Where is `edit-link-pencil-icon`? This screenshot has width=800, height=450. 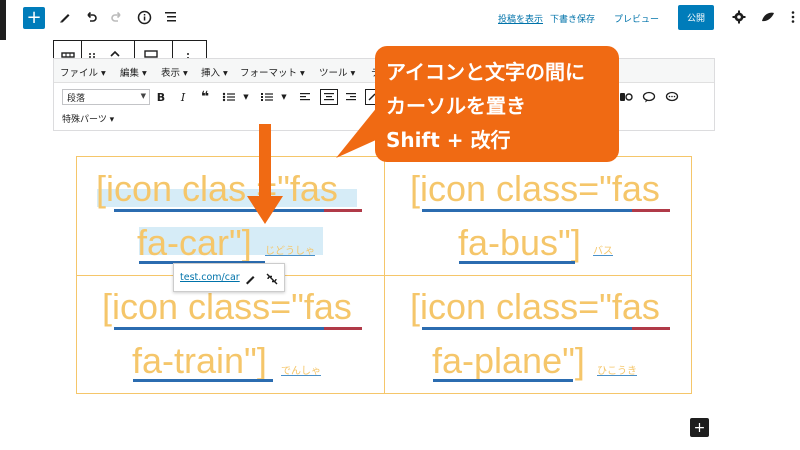
edit-link-pencil-icon is located at coordinates (250, 280).